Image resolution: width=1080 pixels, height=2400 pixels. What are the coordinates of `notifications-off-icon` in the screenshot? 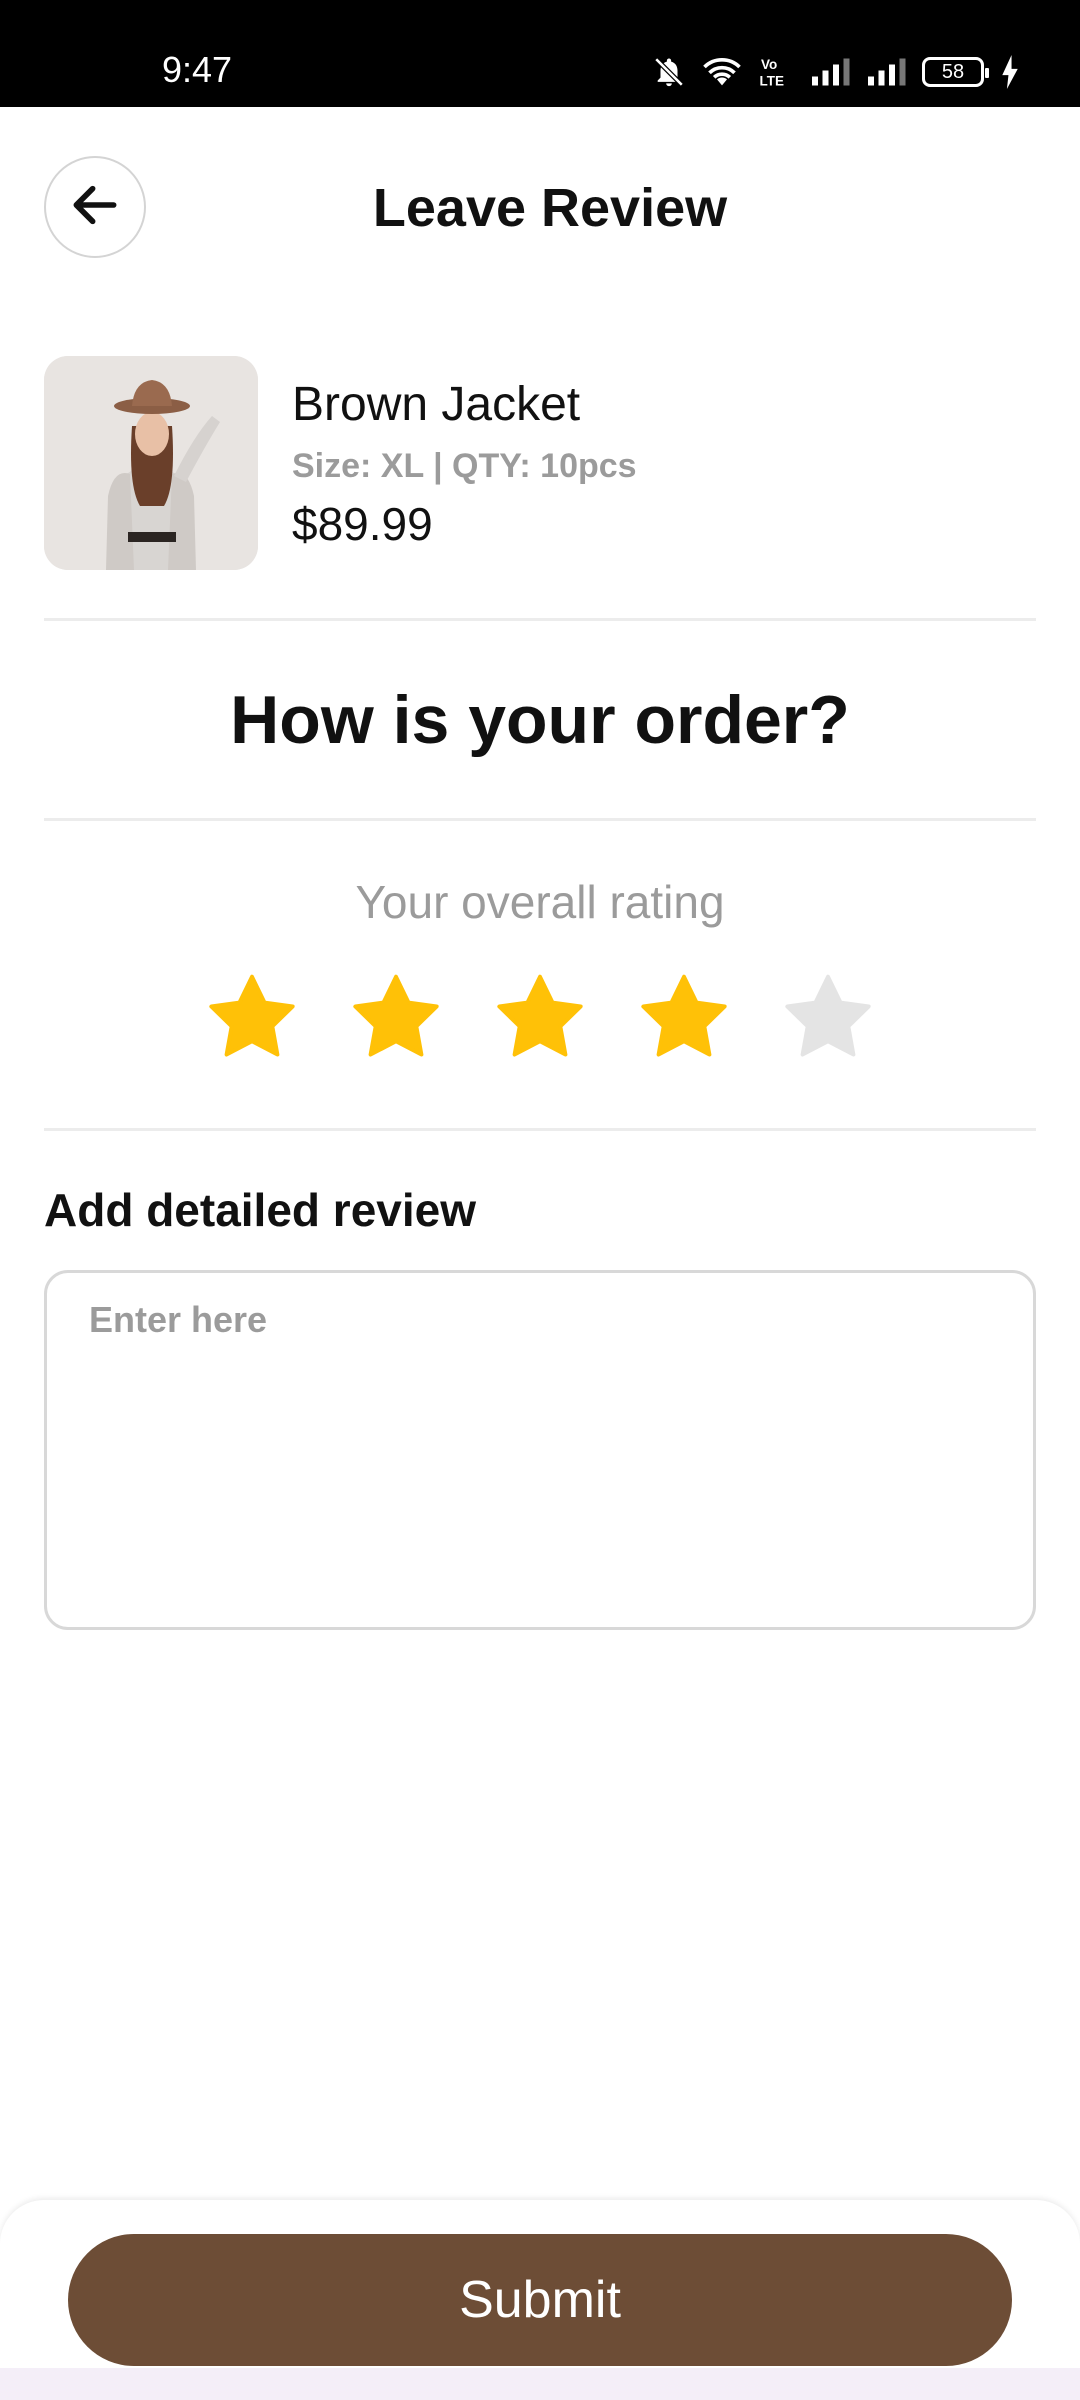 It's located at (669, 72).